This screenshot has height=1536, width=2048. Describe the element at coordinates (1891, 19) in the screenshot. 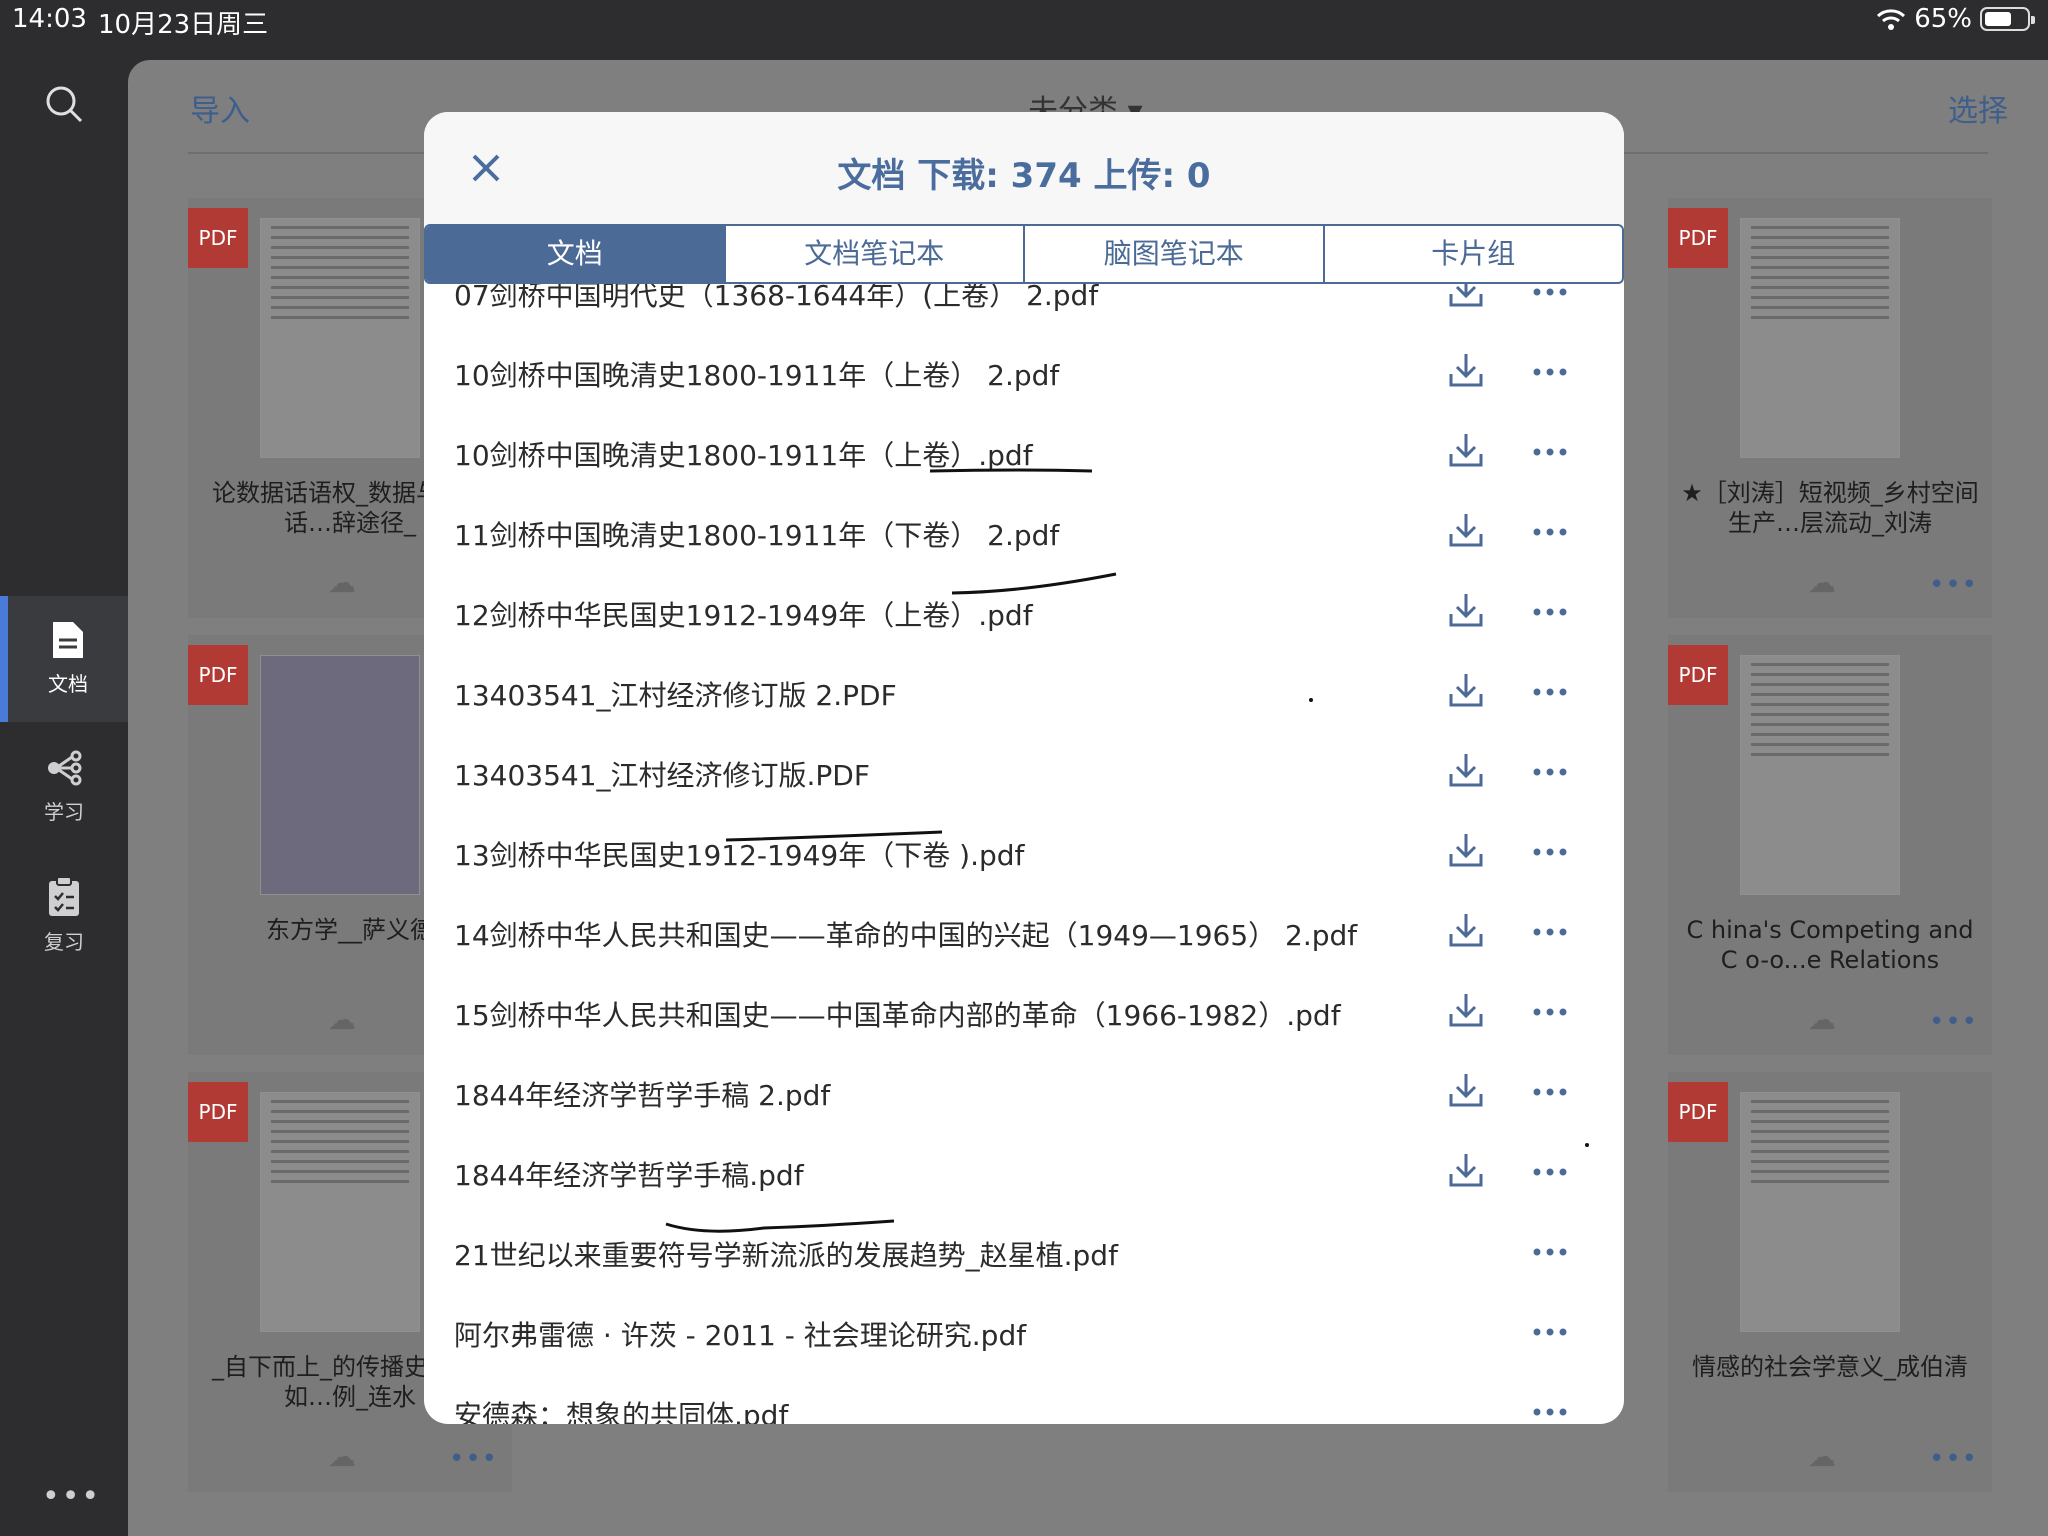

I see `wifi-icon` at that location.